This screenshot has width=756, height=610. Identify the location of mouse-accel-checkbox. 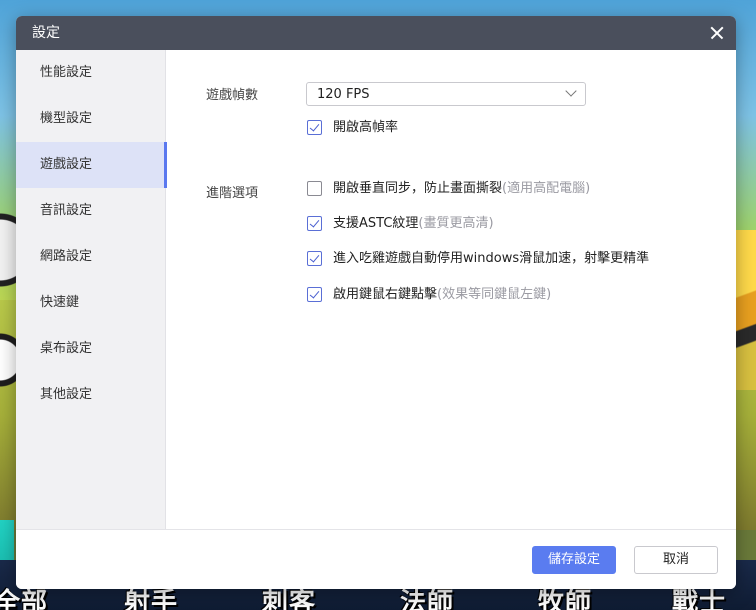
(314, 258).